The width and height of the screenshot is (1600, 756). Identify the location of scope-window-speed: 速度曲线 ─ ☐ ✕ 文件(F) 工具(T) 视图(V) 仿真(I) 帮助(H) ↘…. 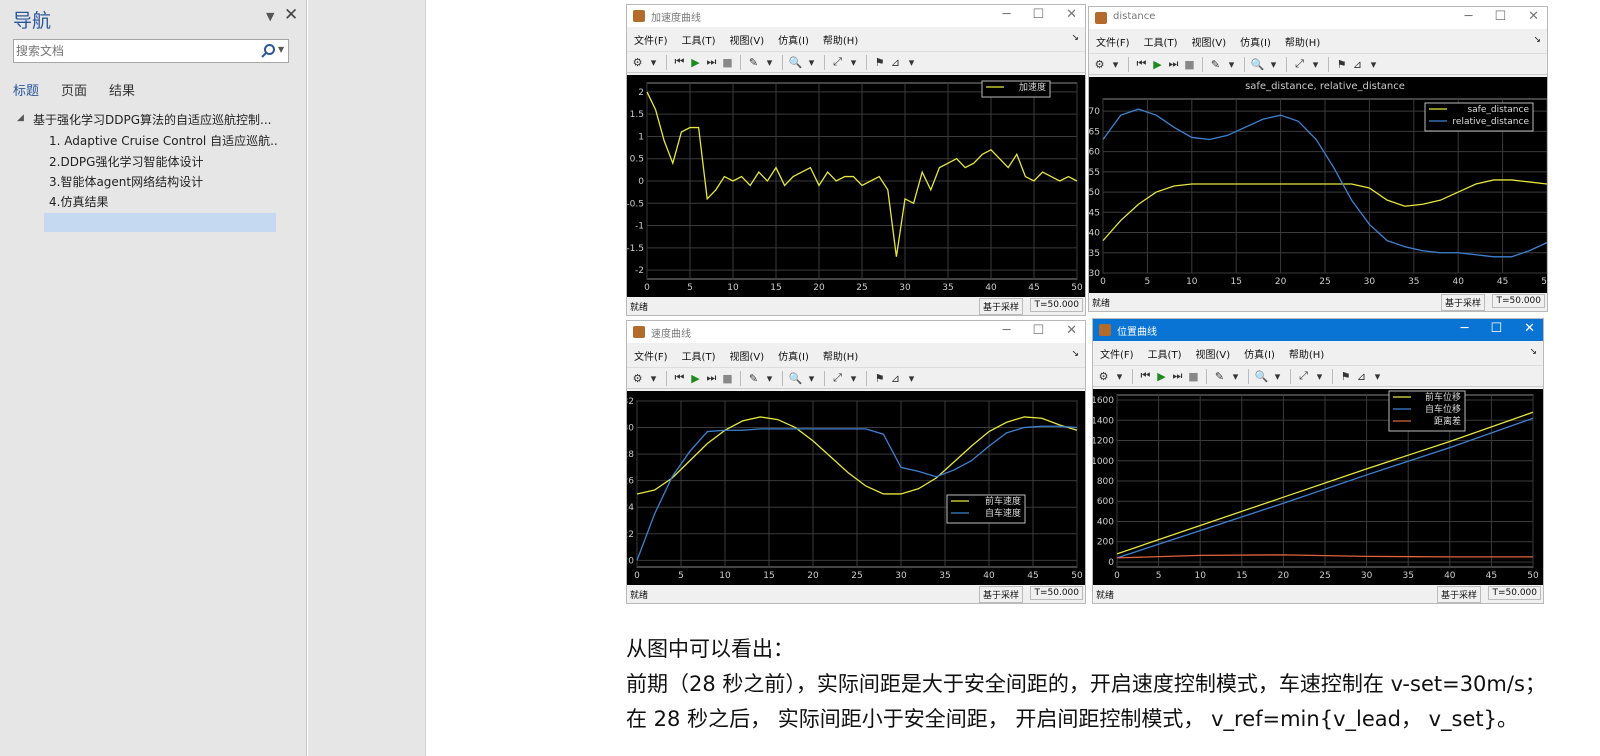
(856, 462).